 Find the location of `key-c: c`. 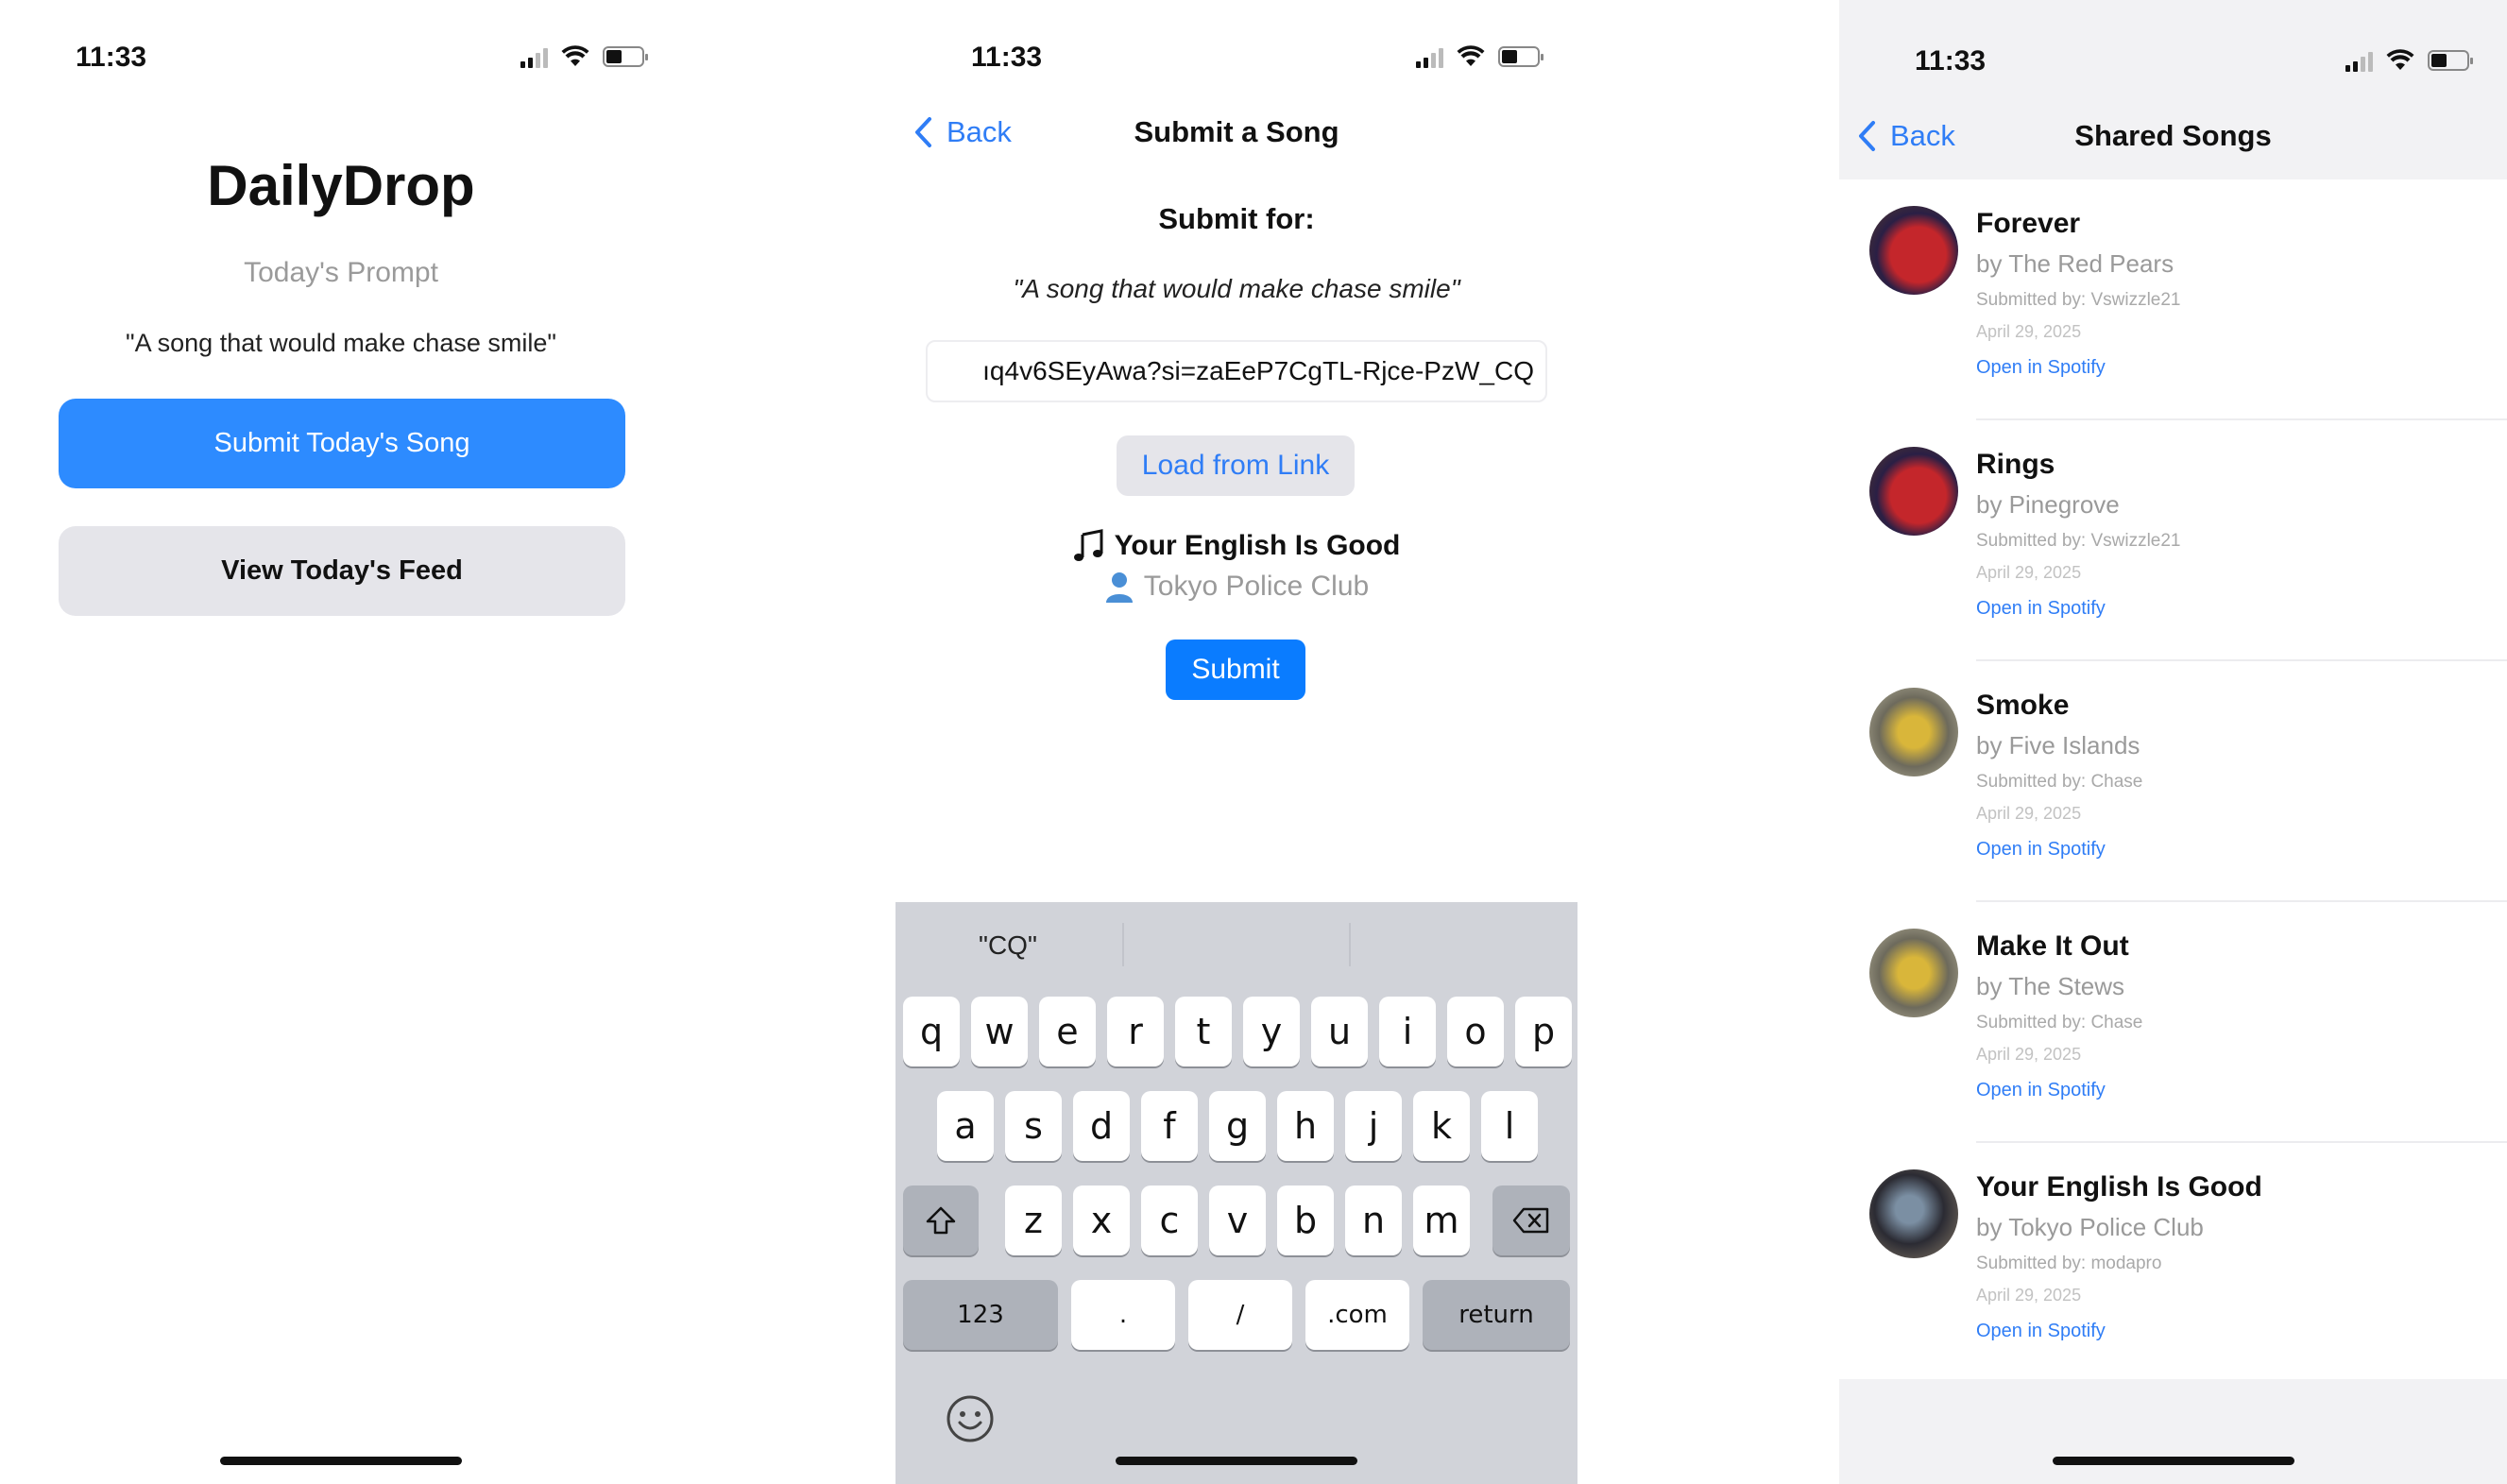

key-c: c is located at coordinates (1169, 1220).